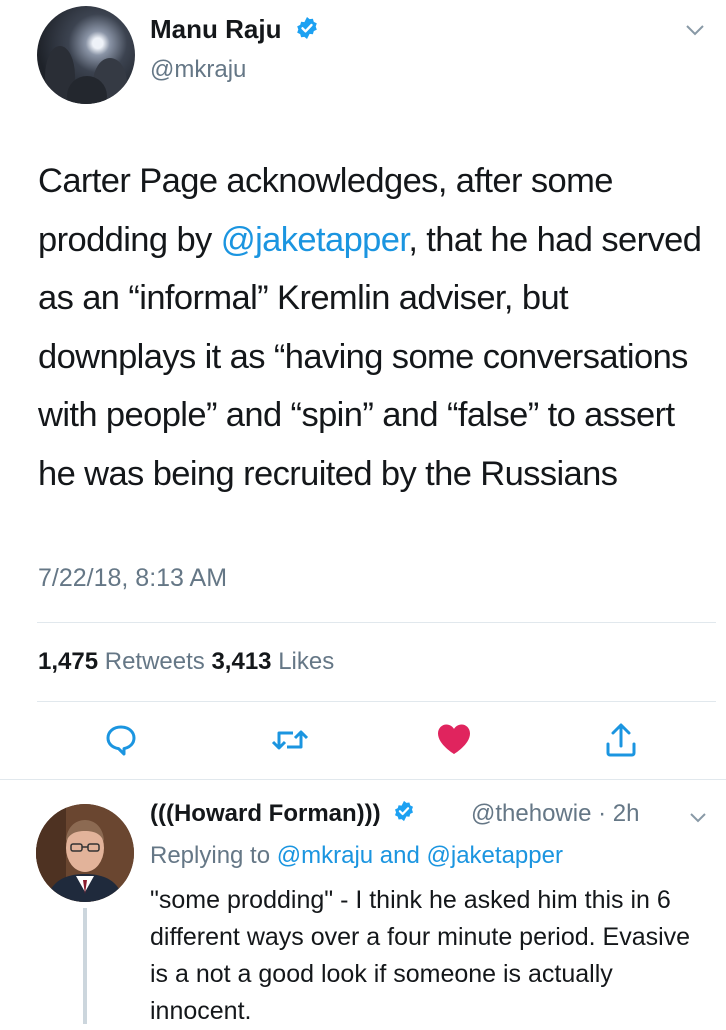  What do you see at coordinates (85, 853) in the screenshot?
I see `reply-author-avatar` at bounding box center [85, 853].